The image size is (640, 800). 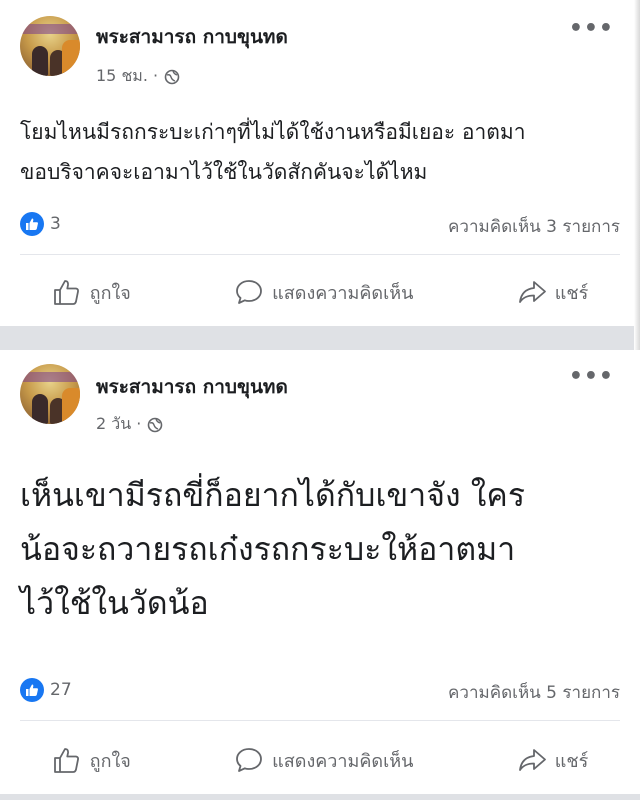 I want to click on post-text-line: น้อจะถวายรถเก๋งรถกระบะให้อาตมา, so click(x=268, y=549).